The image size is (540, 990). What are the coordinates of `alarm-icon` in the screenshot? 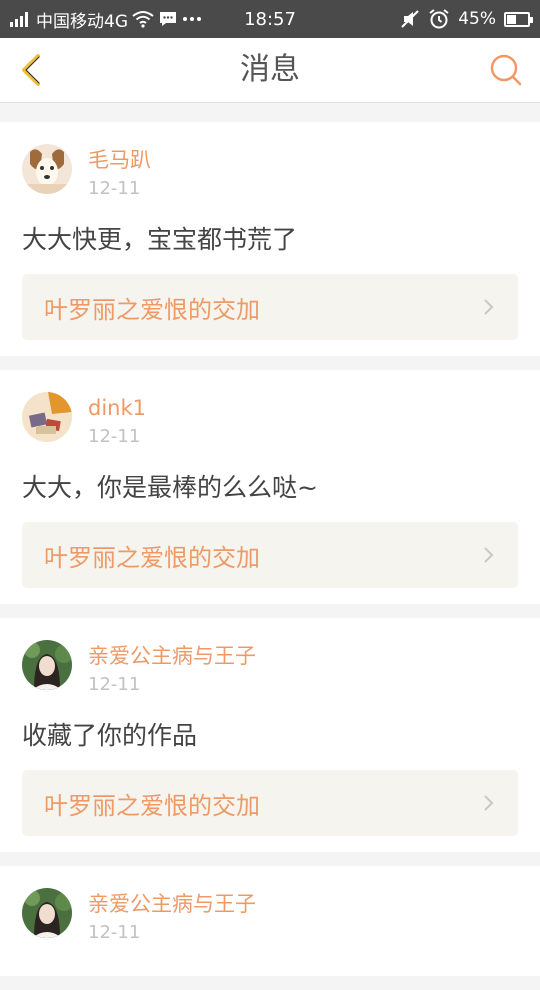 It's located at (439, 19).